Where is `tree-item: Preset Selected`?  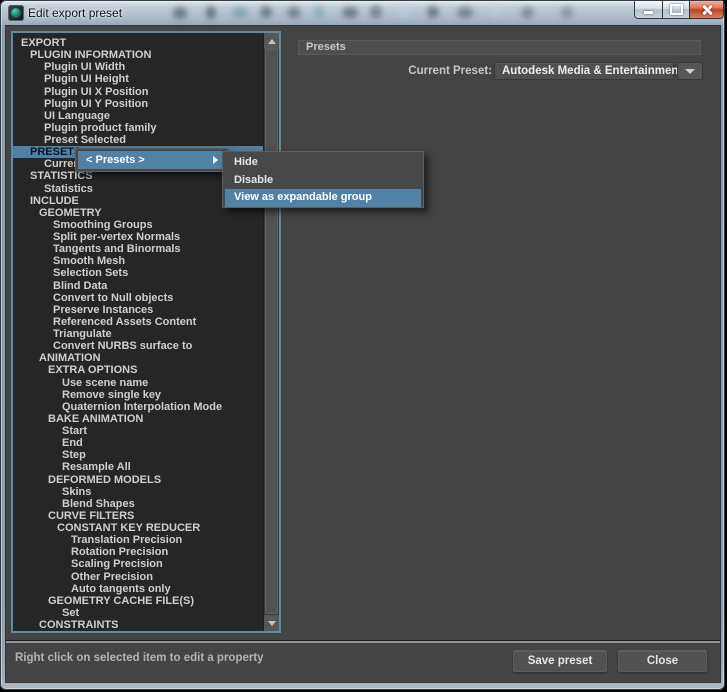
tree-item: Preset Selected is located at coordinates (138, 140).